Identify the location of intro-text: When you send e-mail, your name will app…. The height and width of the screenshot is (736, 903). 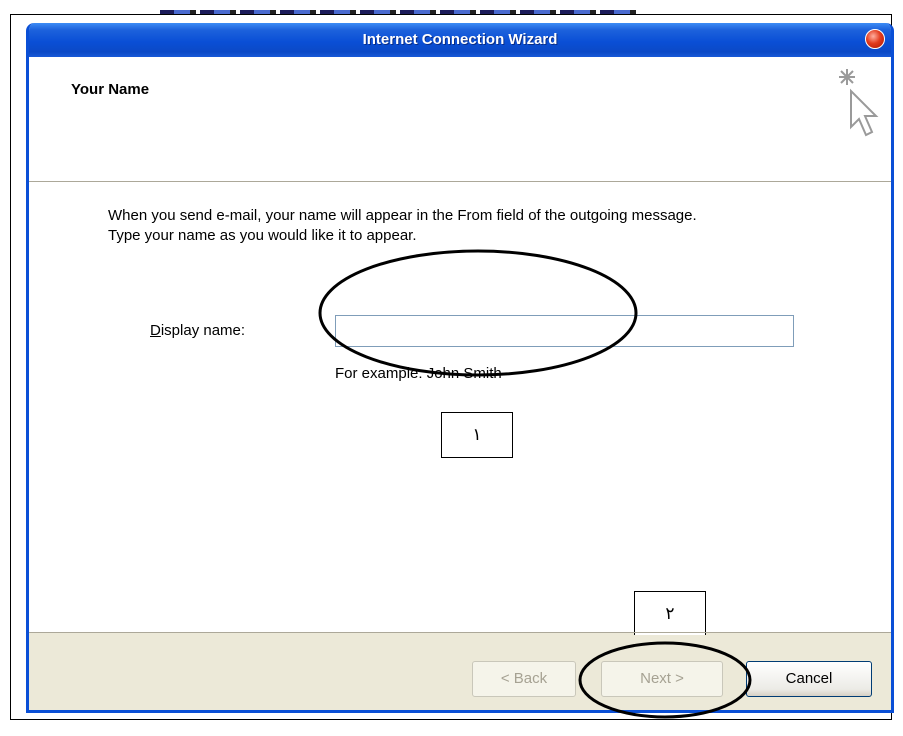
(402, 226).